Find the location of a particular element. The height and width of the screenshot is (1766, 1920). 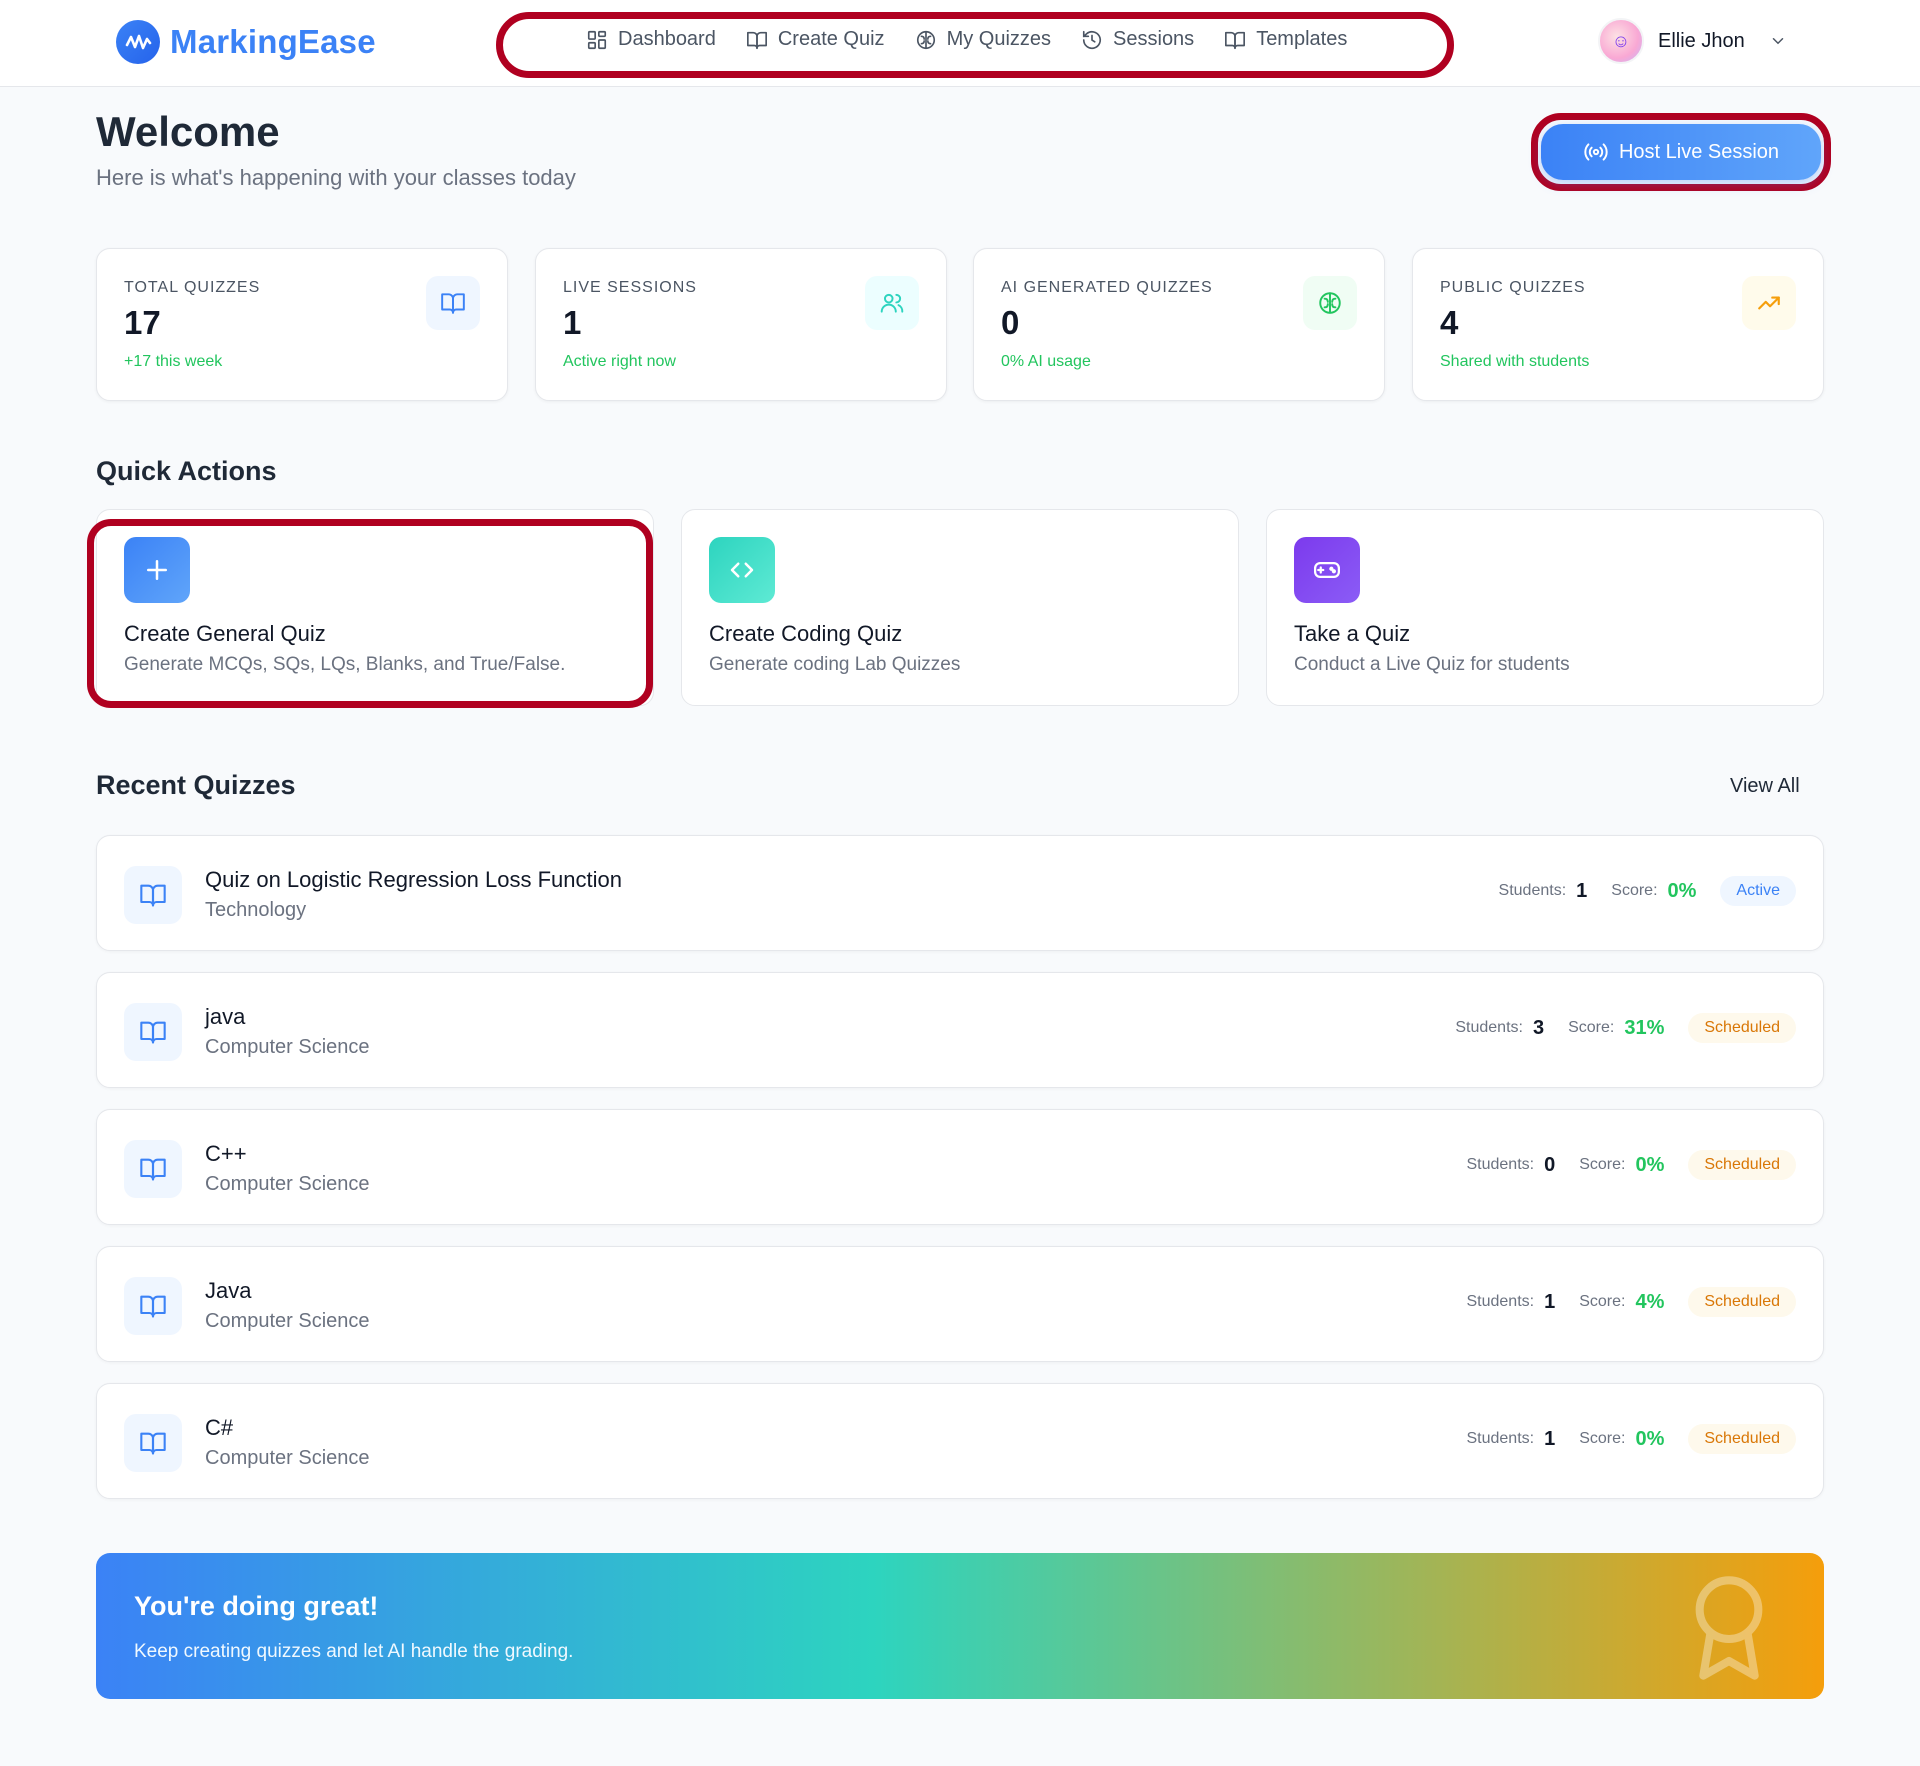

host-button-label: Host Live Session is located at coordinates (1699, 151).